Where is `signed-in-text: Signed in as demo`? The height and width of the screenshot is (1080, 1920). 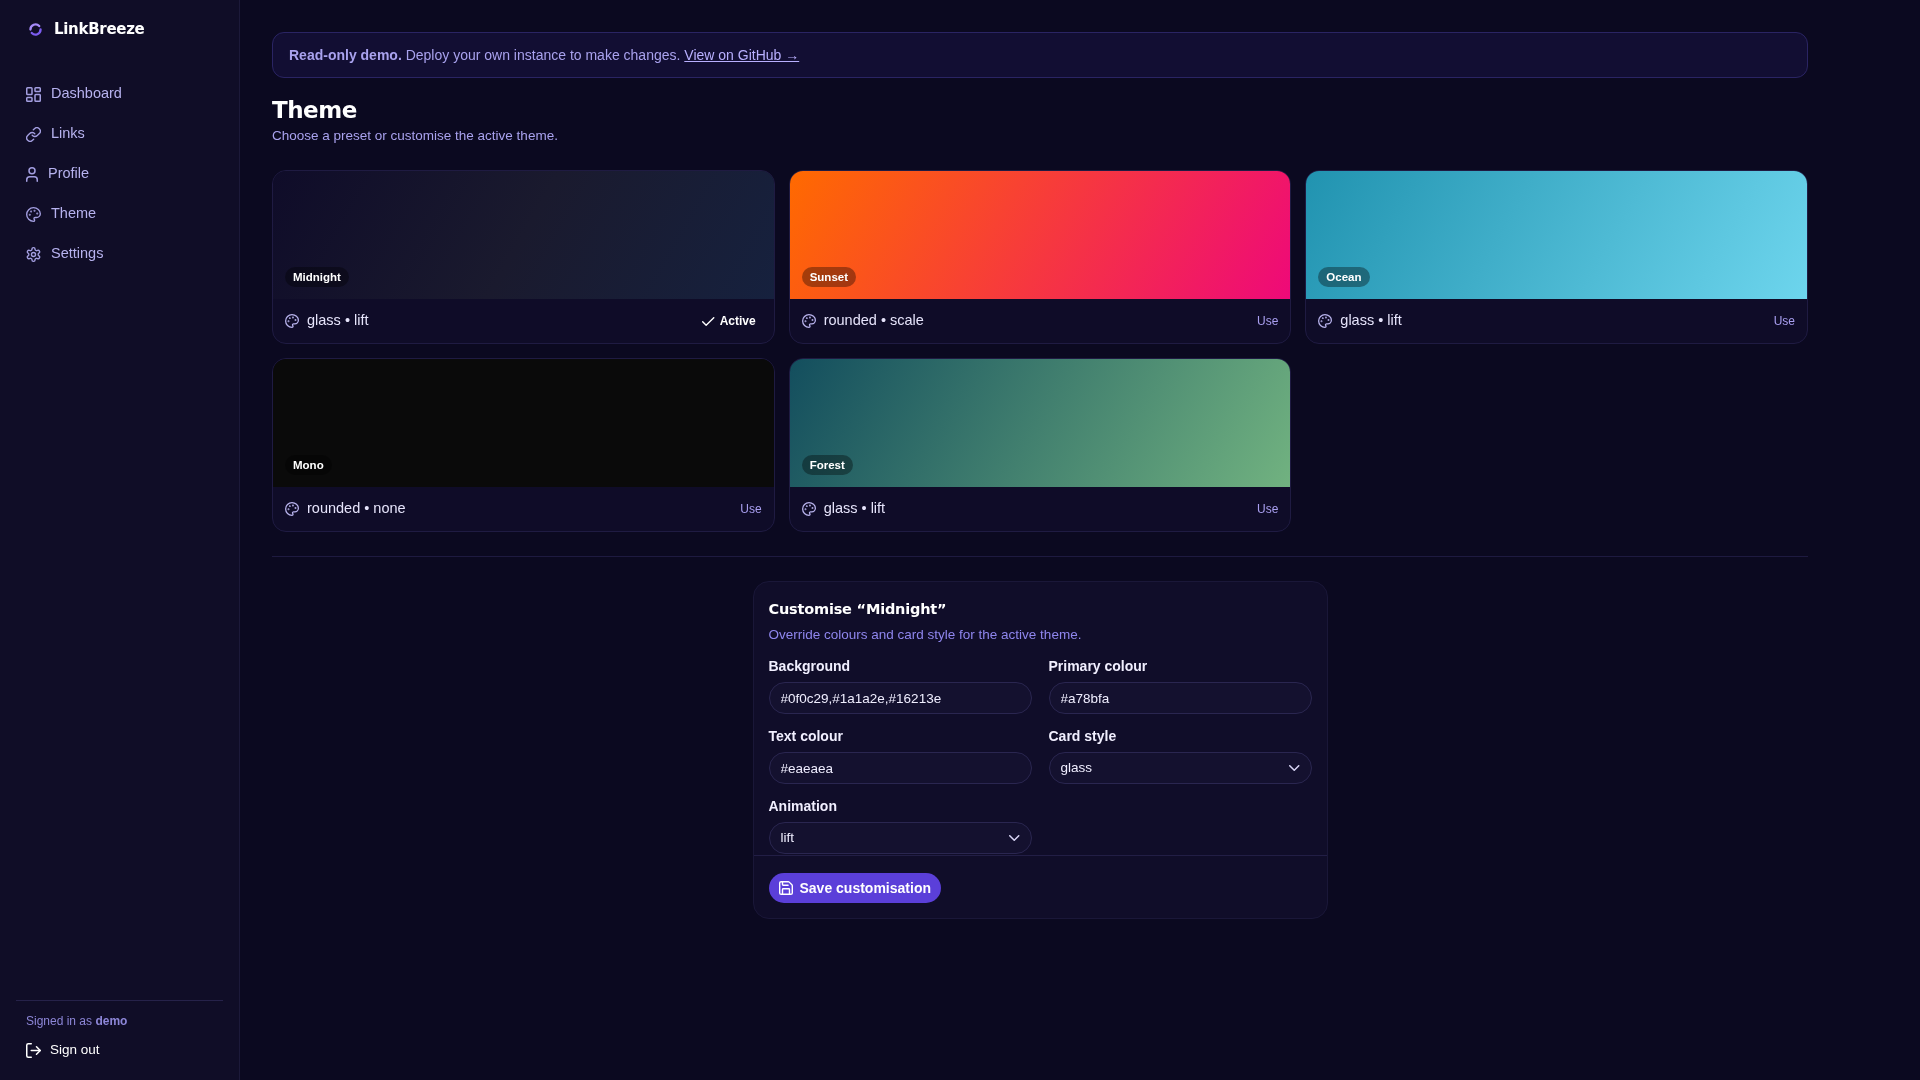
signed-in-text: Signed in as demo is located at coordinates (77, 1021).